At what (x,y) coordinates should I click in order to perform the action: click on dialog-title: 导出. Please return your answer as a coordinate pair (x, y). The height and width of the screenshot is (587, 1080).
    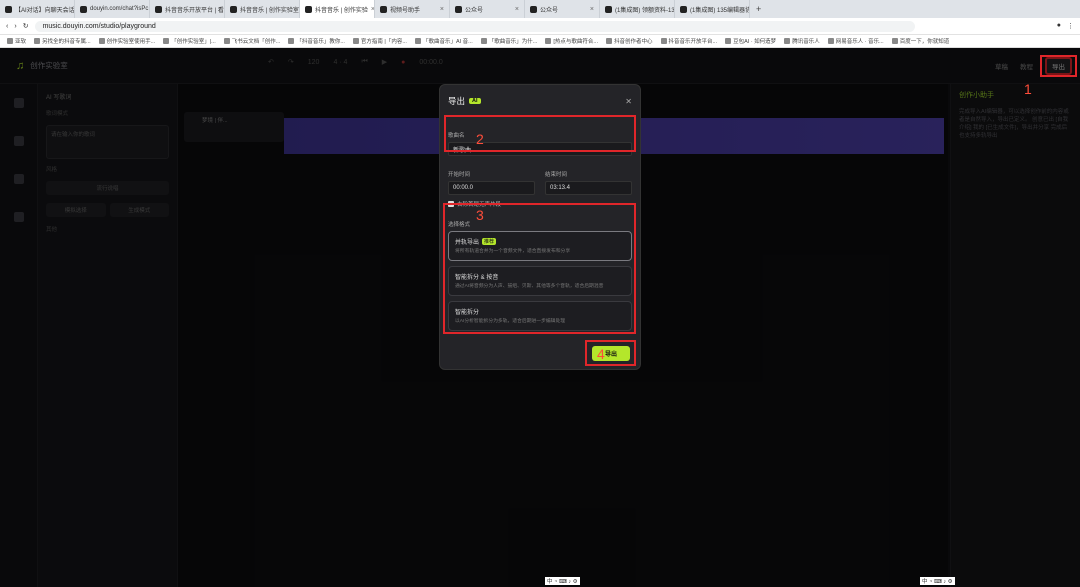
    Looking at the image, I should click on (457, 101).